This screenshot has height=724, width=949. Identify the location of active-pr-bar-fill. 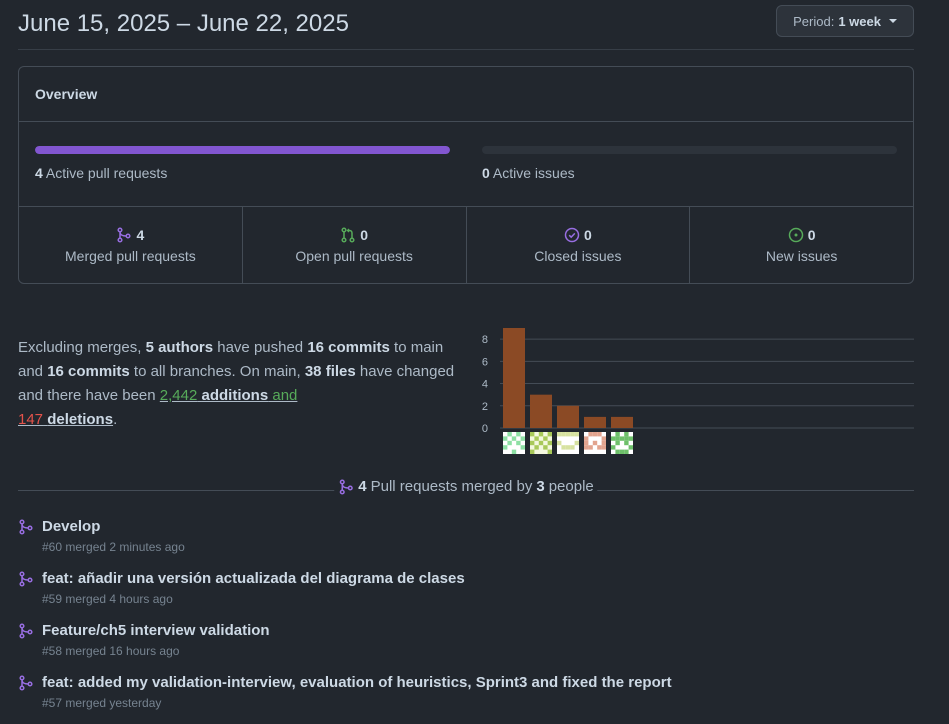
(242, 150).